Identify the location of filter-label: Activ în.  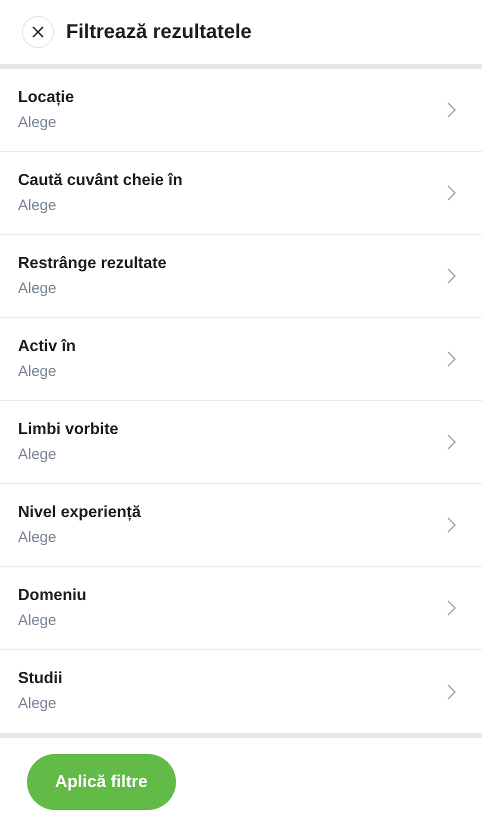
(47, 346).